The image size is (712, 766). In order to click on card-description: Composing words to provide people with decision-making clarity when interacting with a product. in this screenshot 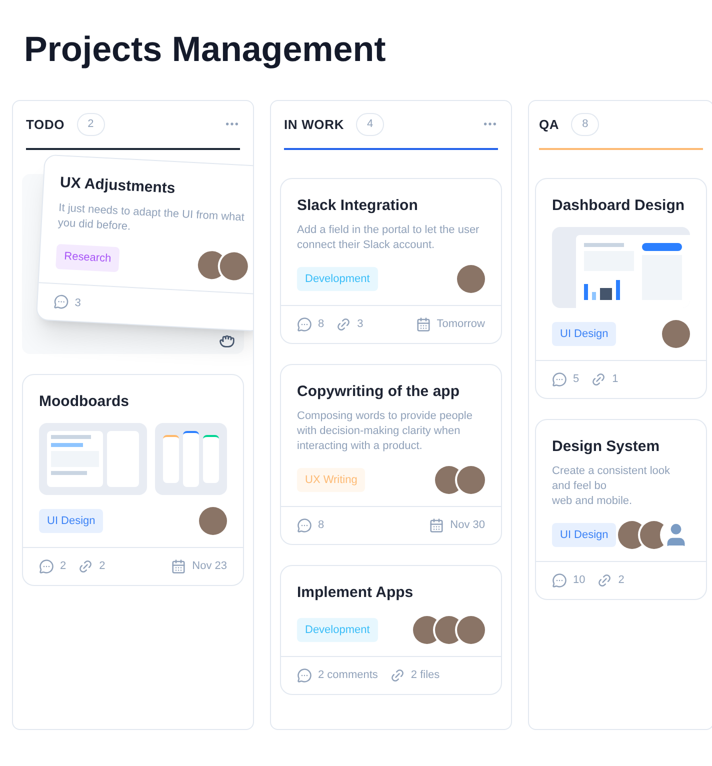, I will do `click(385, 431)`.